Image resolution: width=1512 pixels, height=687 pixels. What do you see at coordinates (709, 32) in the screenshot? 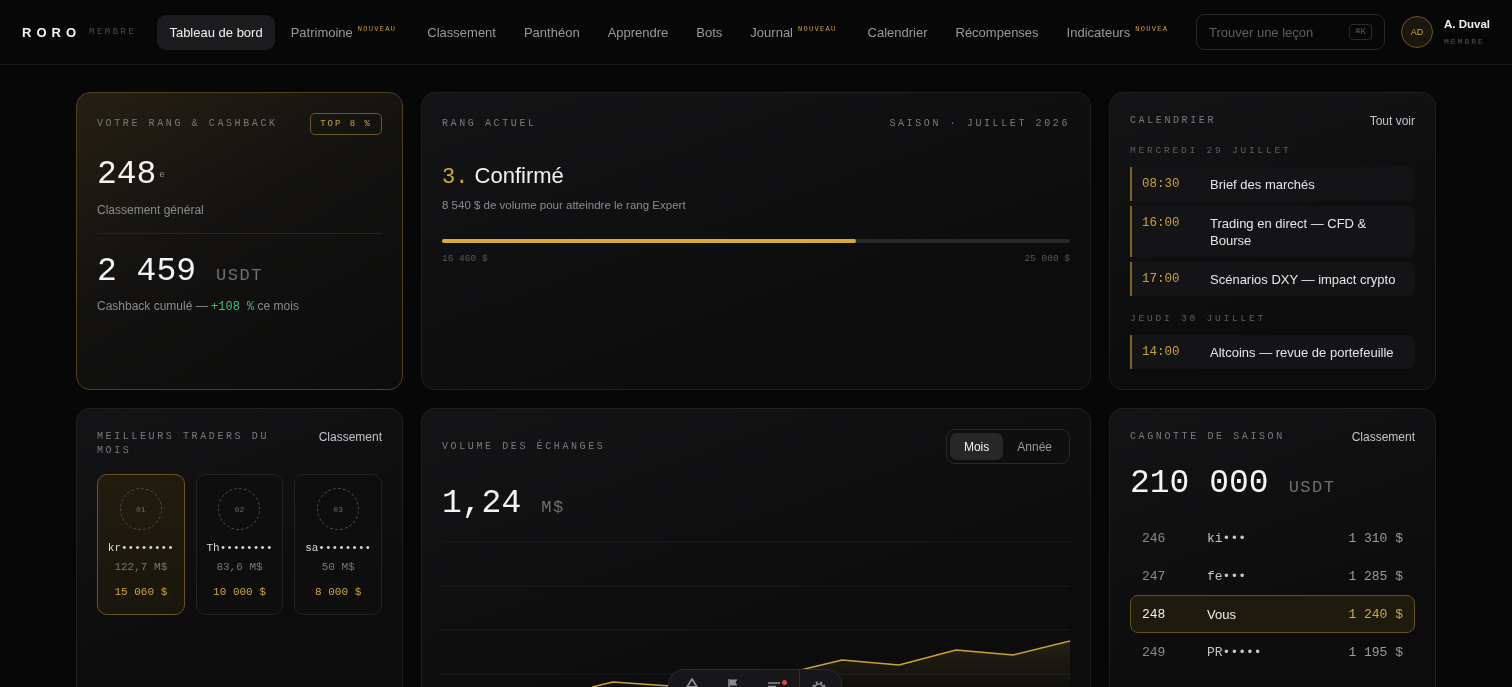
I see `nav-tab: Bots` at bounding box center [709, 32].